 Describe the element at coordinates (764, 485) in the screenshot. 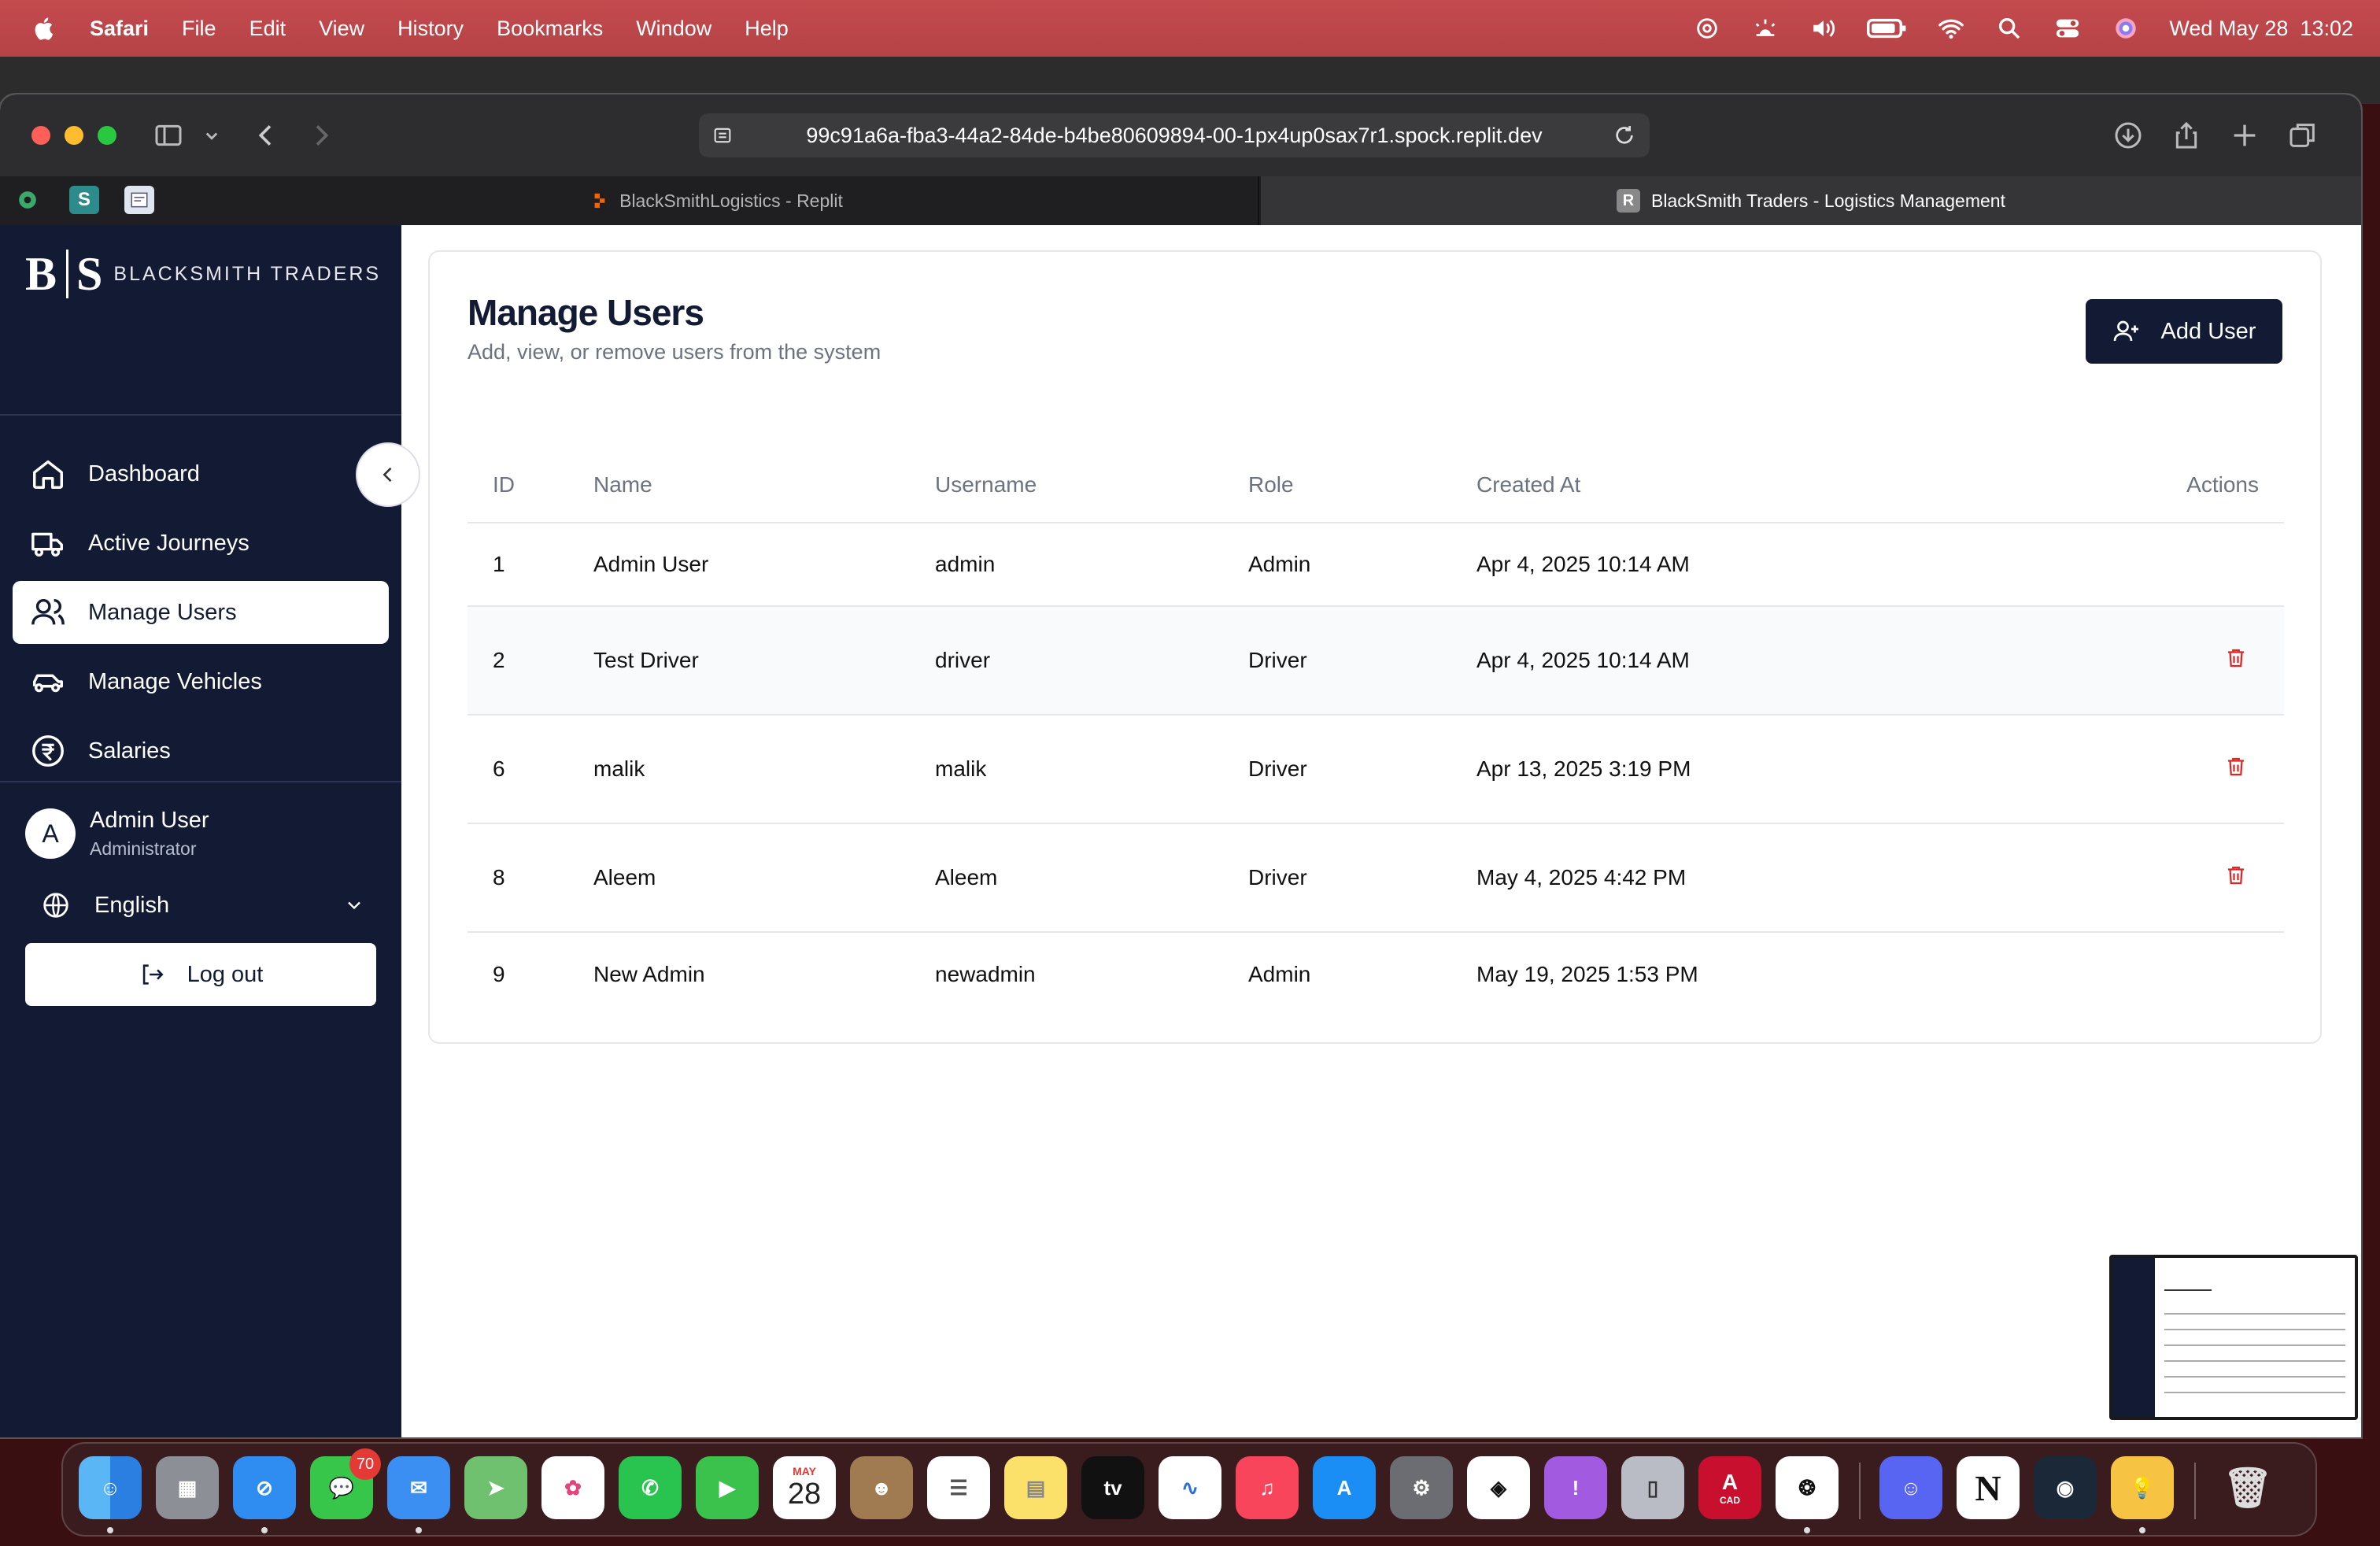

I see `header-name: Name` at that location.